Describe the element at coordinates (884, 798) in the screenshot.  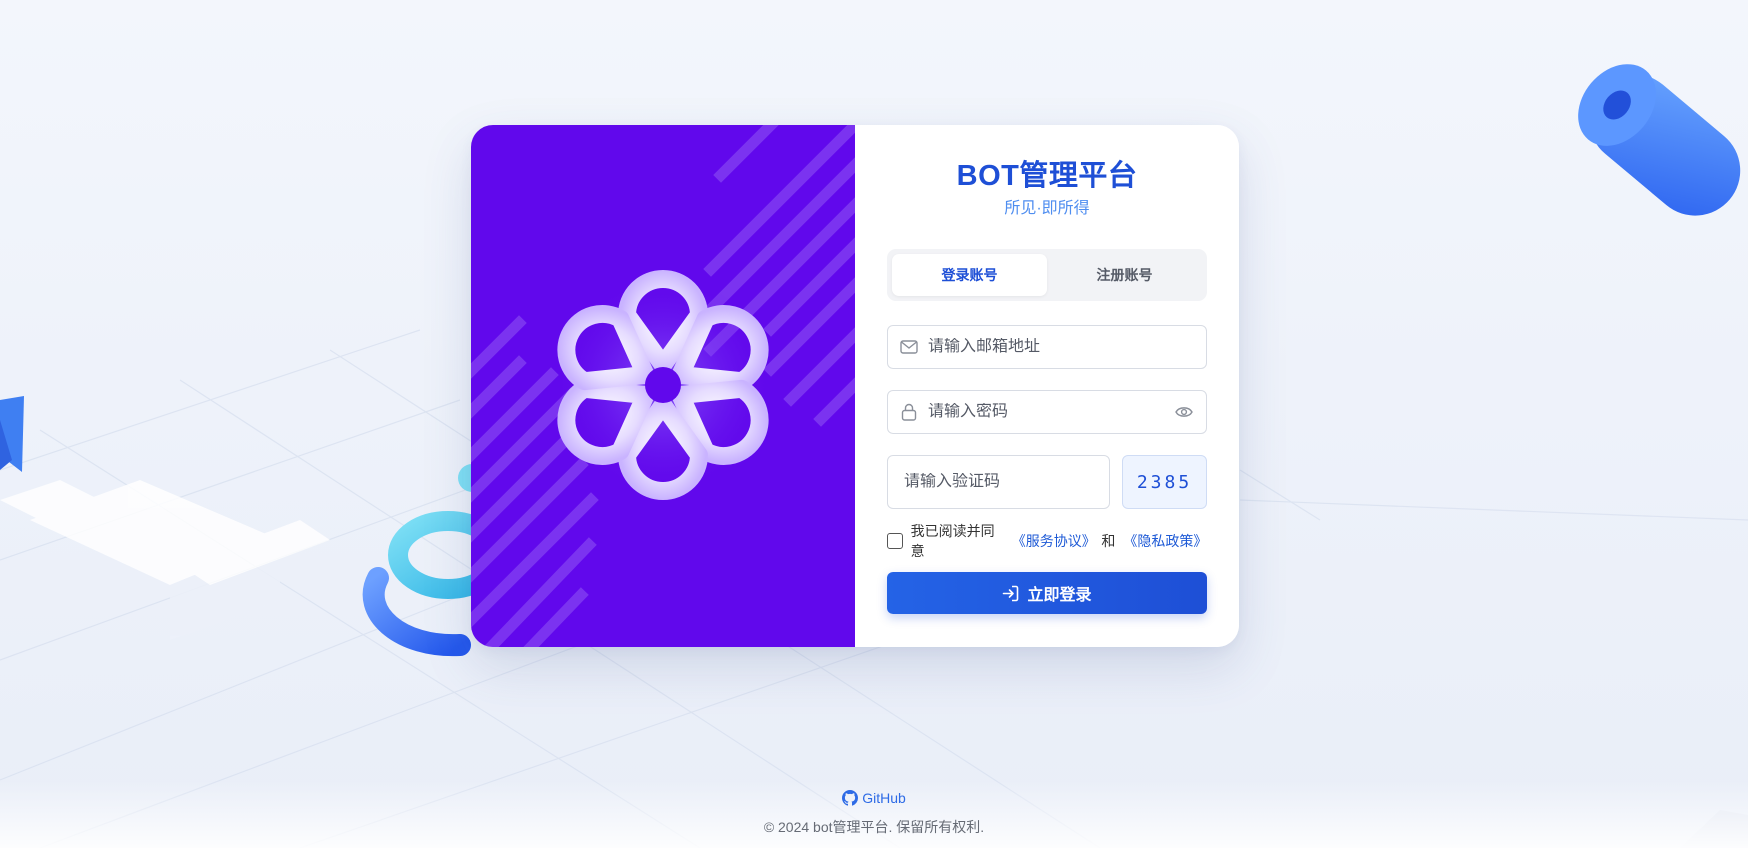
I see `github-label: GitHub` at that location.